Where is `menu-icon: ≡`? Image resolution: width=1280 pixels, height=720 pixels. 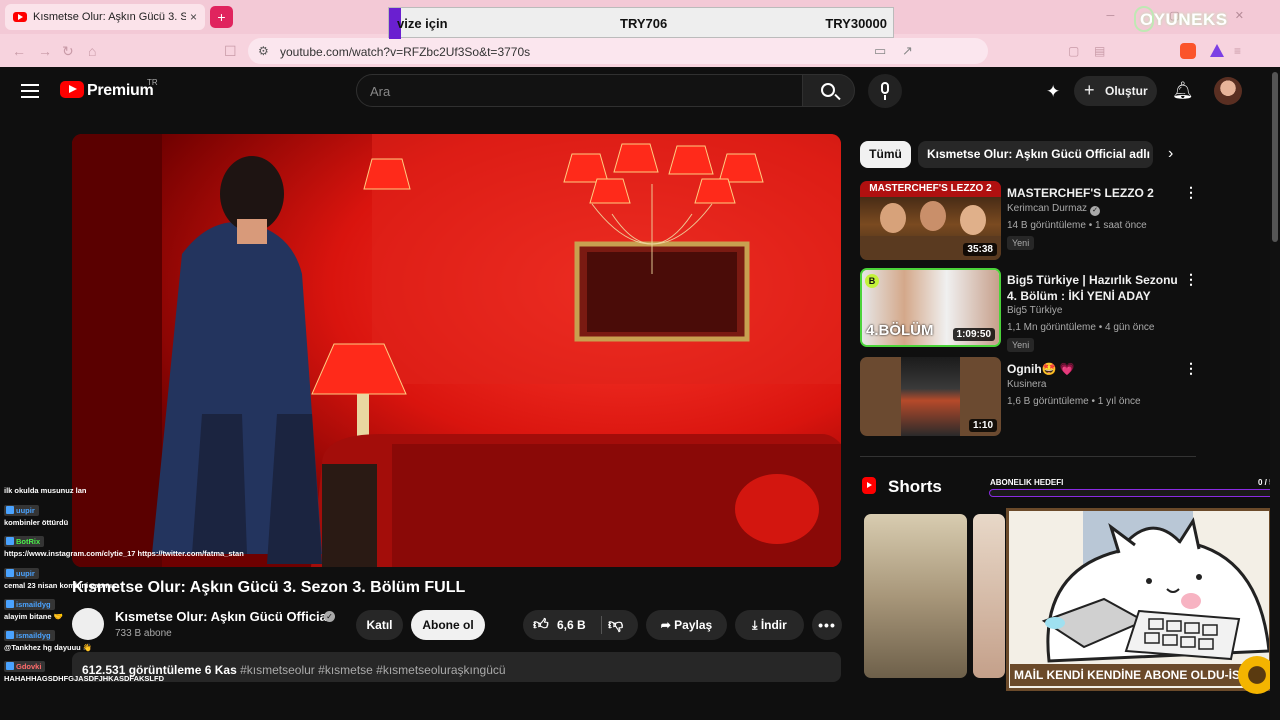 menu-icon: ≡ is located at coordinates (1237, 51).